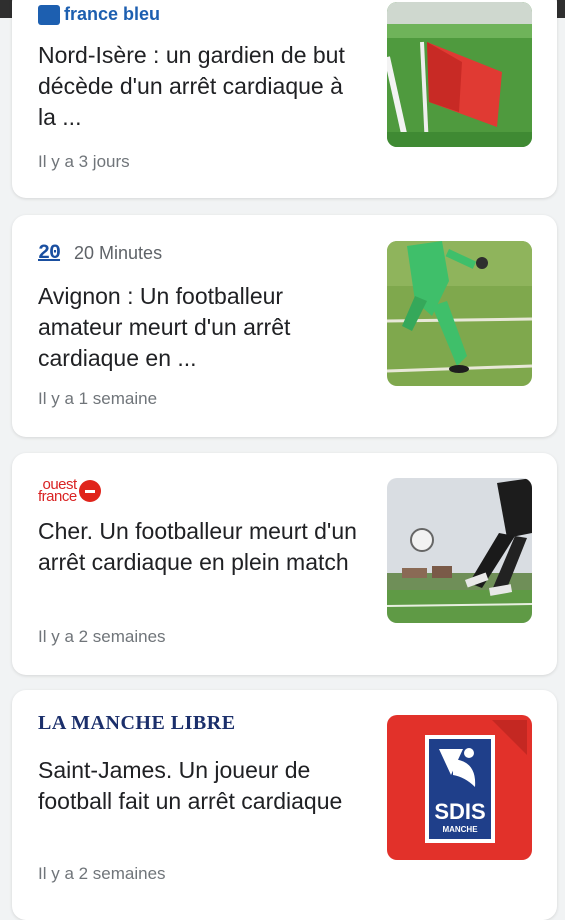  I want to click on logo-text-bottom: france, so click(57, 496).